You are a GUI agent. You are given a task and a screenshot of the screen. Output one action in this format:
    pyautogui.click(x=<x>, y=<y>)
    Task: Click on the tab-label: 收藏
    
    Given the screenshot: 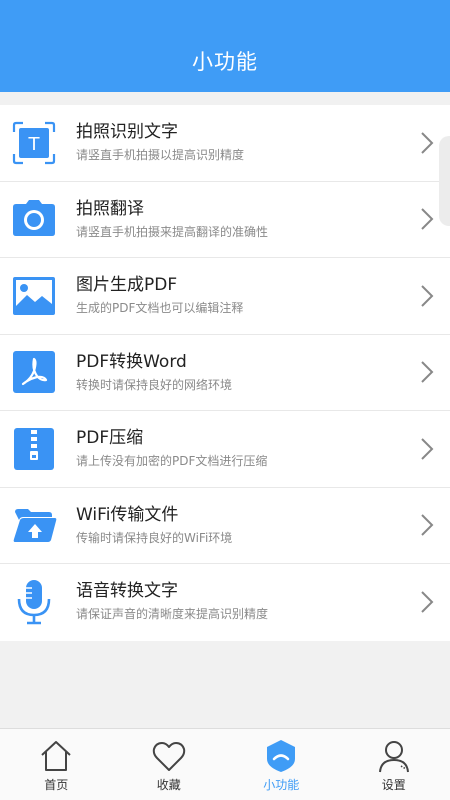 What is the action you would take?
    pyautogui.click(x=168, y=785)
    